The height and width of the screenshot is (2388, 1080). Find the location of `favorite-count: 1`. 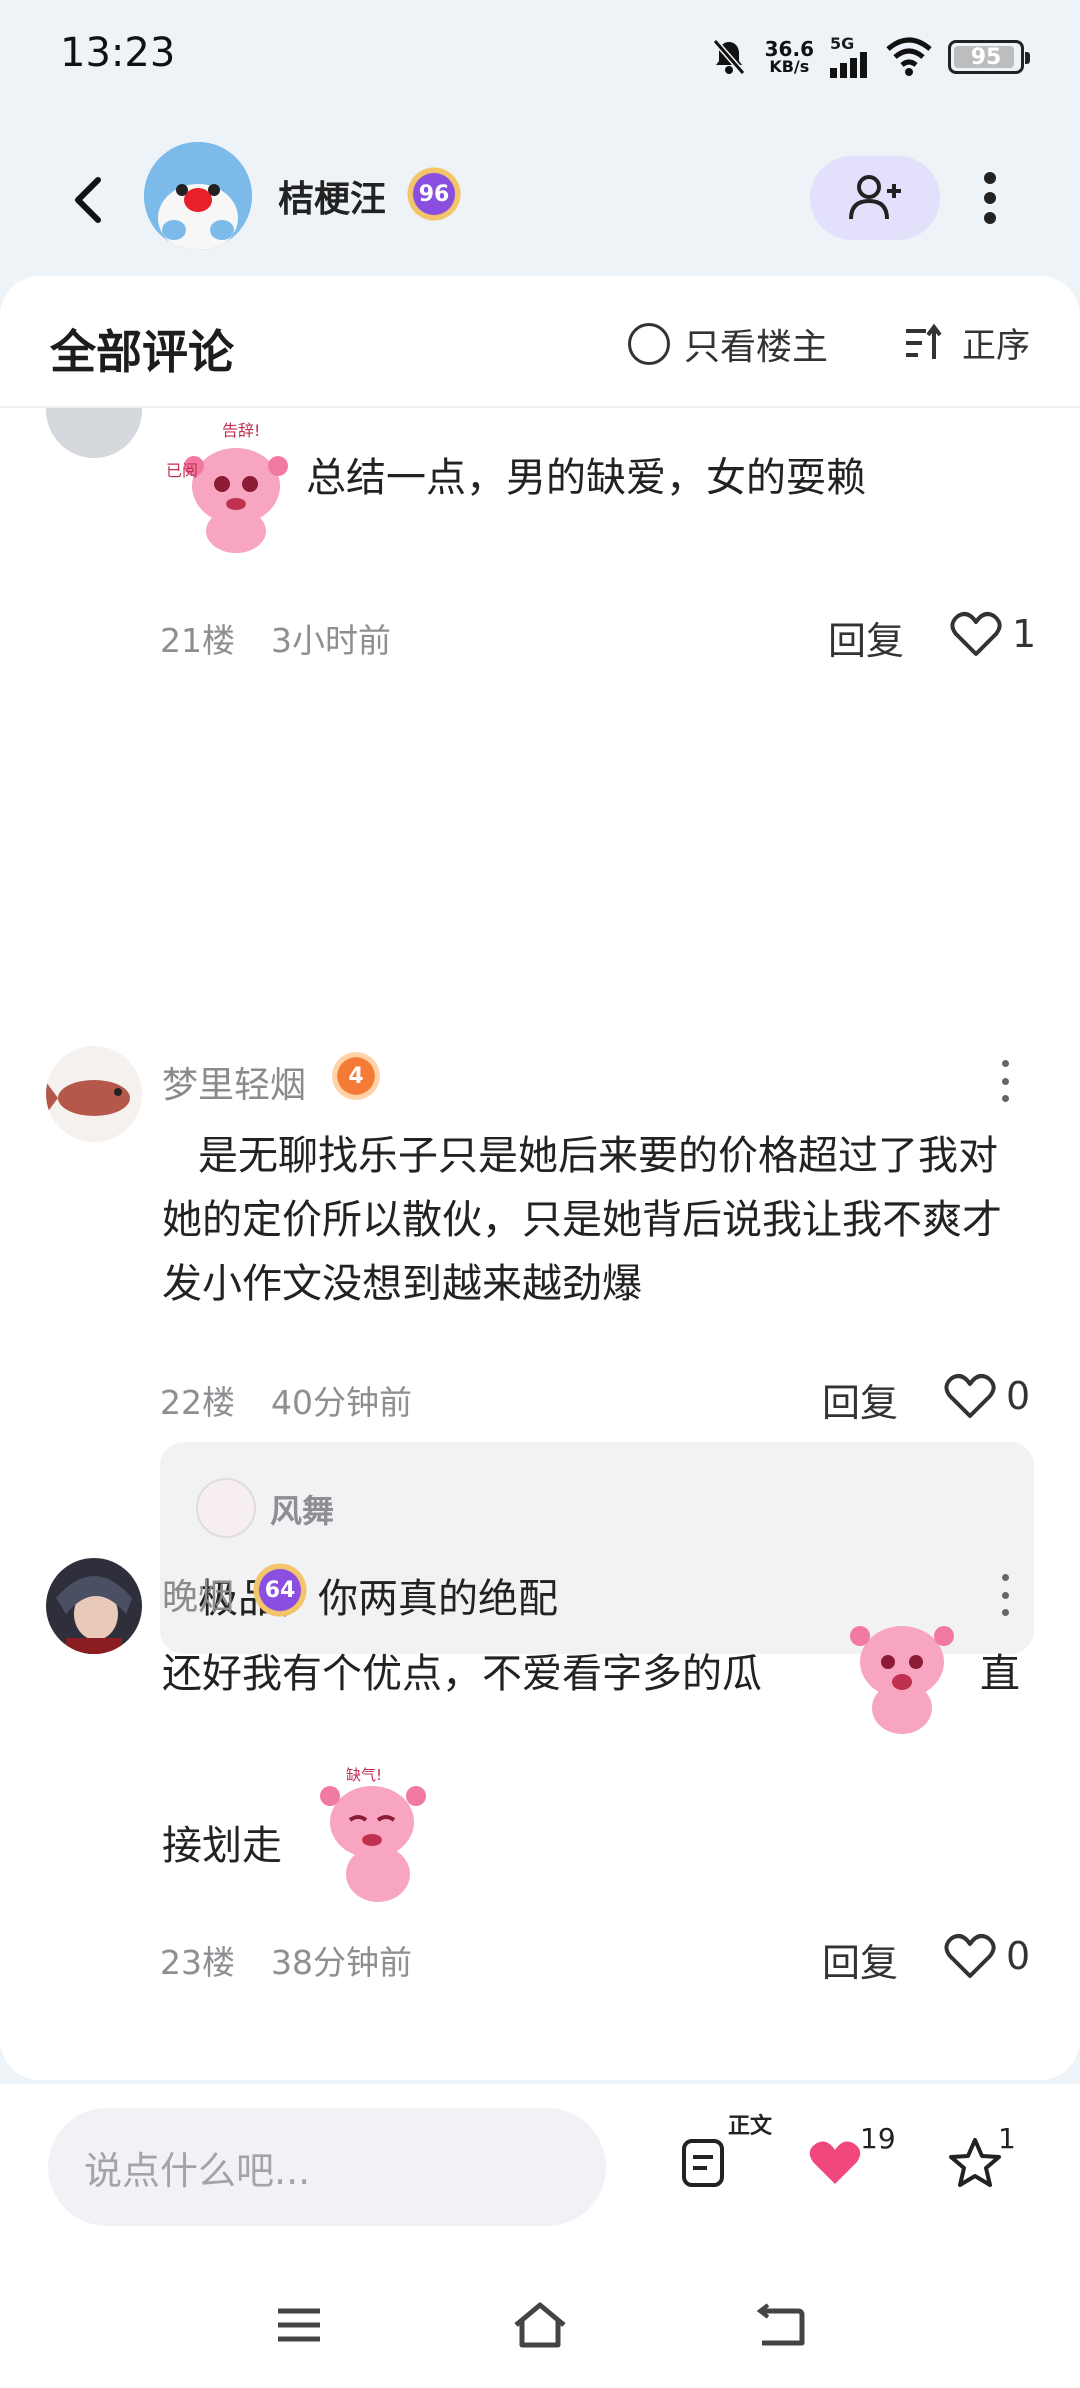

favorite-count: 1 is located at coordinates (1007, 2138).